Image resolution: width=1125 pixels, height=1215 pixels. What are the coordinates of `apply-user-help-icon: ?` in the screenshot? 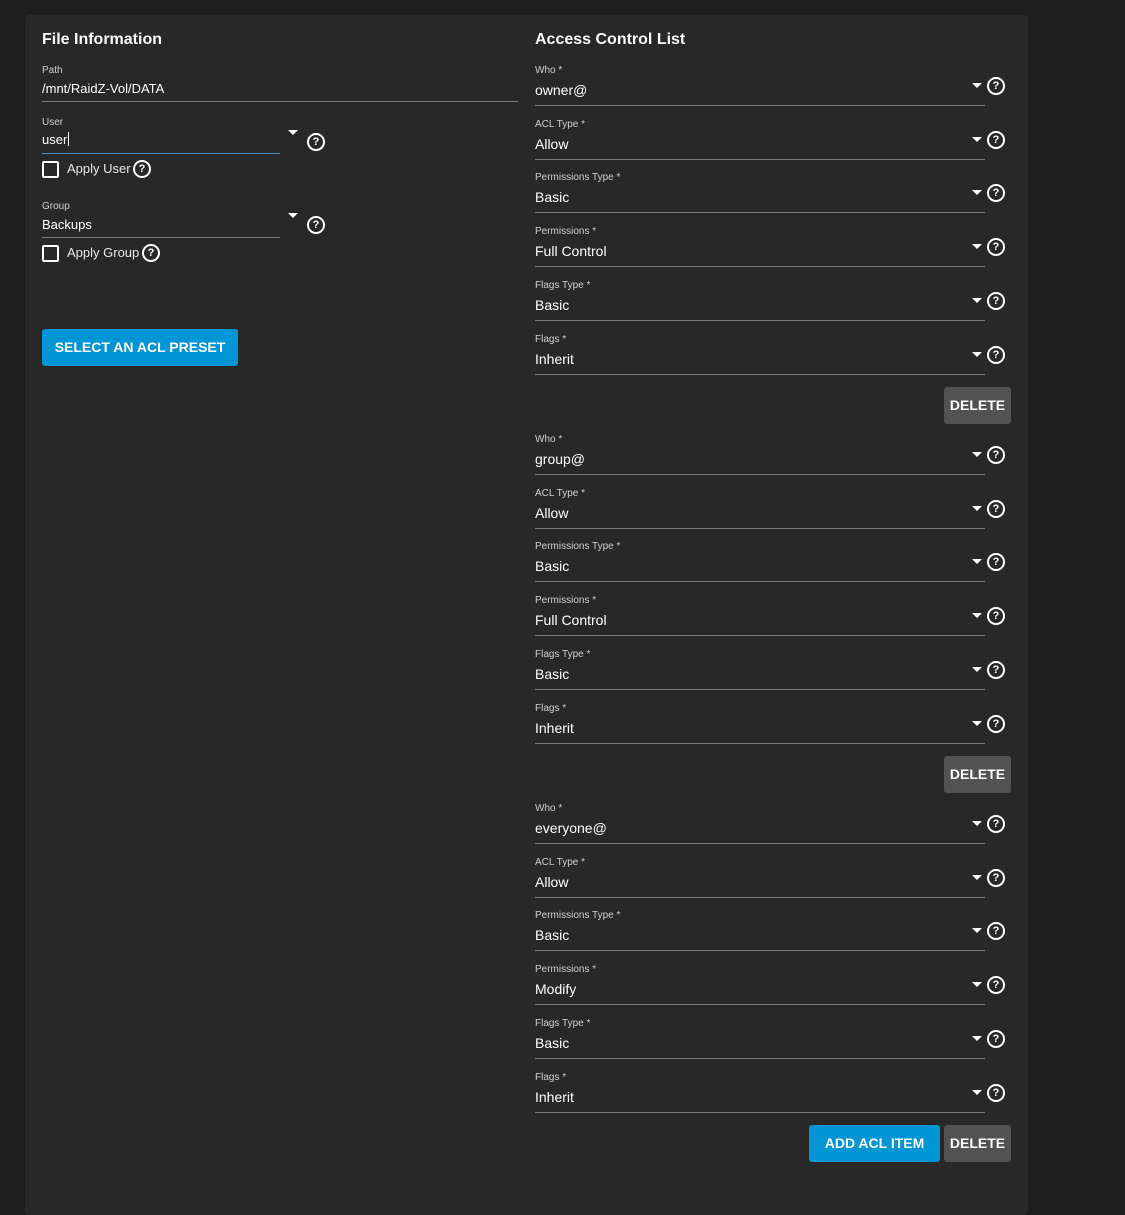 It's located at (142, 169).